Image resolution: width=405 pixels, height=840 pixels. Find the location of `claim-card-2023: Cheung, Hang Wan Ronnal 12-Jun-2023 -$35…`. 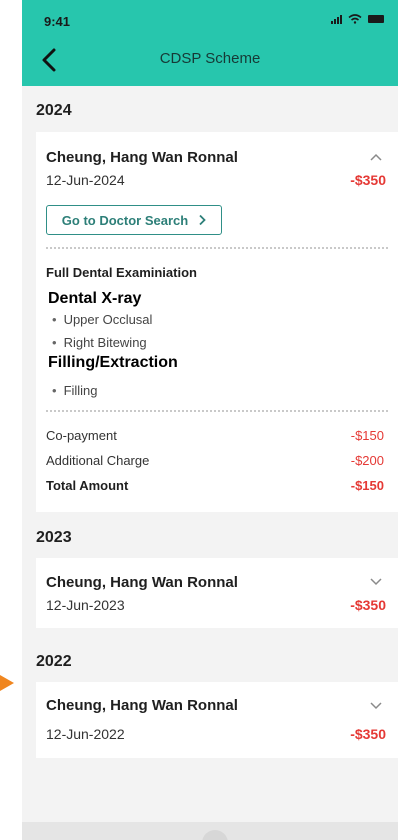

claim-card-2023: Cheung, Hang Wan Ronnal 12-Jun-2023 -$35… is located at coordinates (217, 593).